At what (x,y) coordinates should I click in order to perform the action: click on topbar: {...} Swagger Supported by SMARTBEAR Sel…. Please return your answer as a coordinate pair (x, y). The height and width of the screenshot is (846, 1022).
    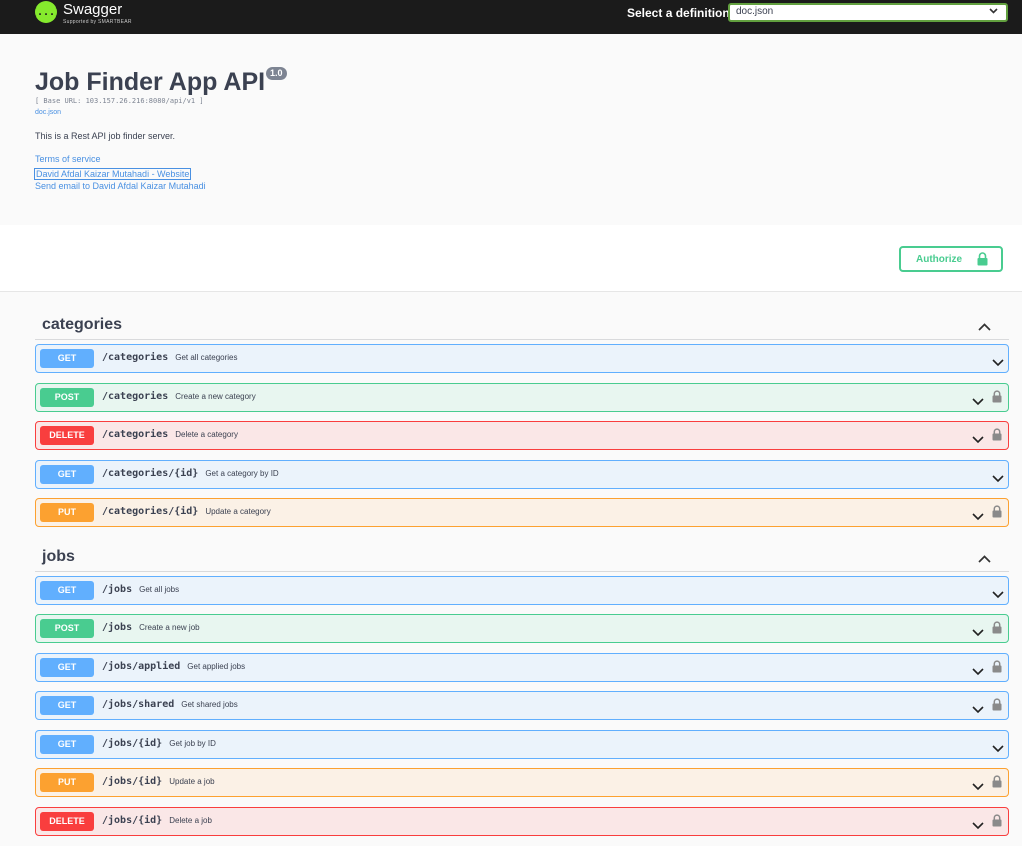
    Looking at the image, I should click on (511, 17).